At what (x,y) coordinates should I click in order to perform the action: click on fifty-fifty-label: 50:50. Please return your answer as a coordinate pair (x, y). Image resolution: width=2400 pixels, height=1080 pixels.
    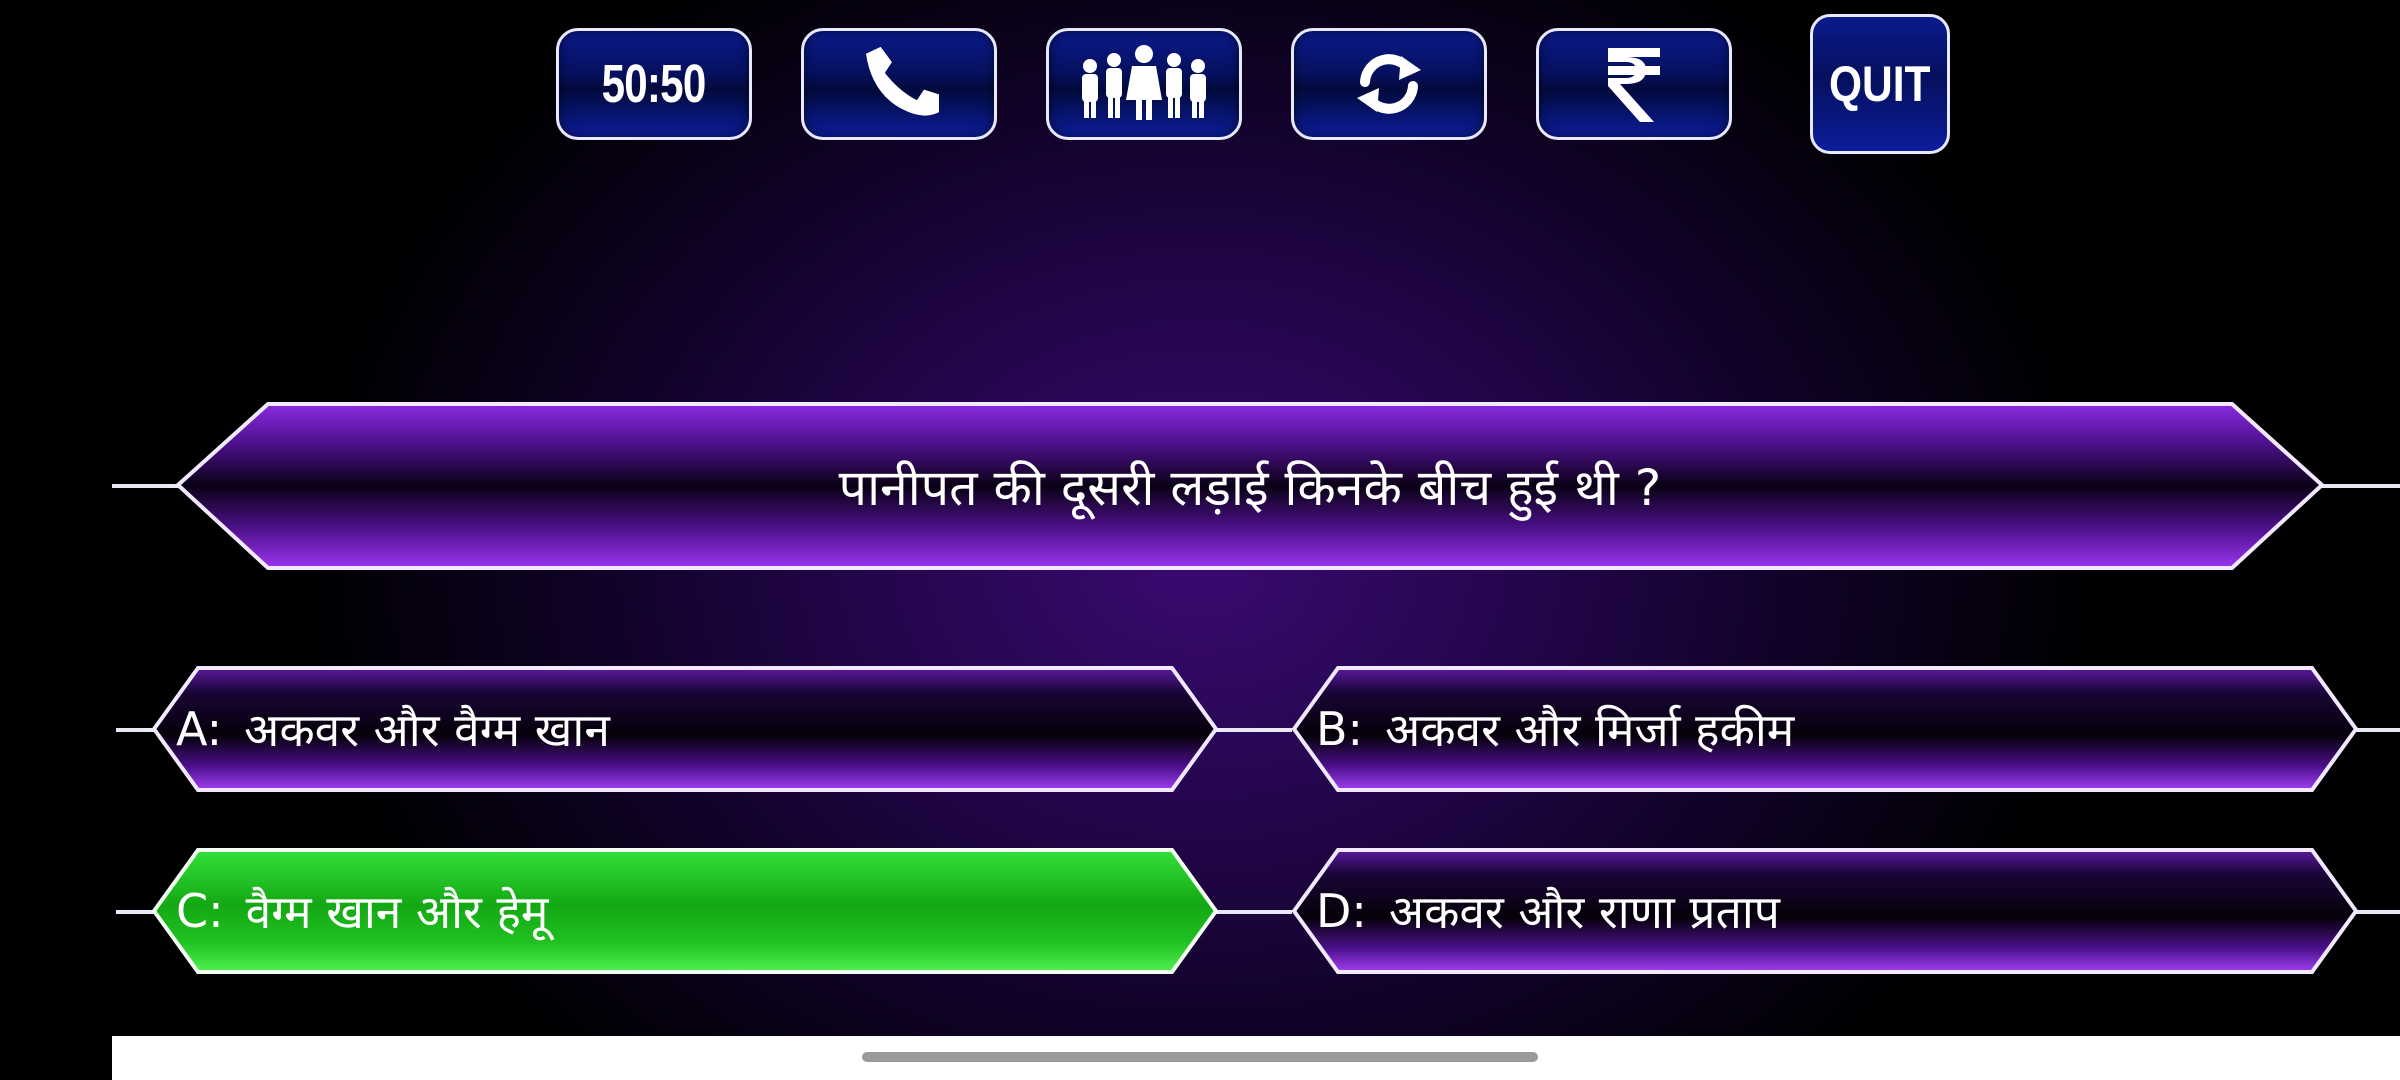
    Looking at the image, I should click on (654, 84).